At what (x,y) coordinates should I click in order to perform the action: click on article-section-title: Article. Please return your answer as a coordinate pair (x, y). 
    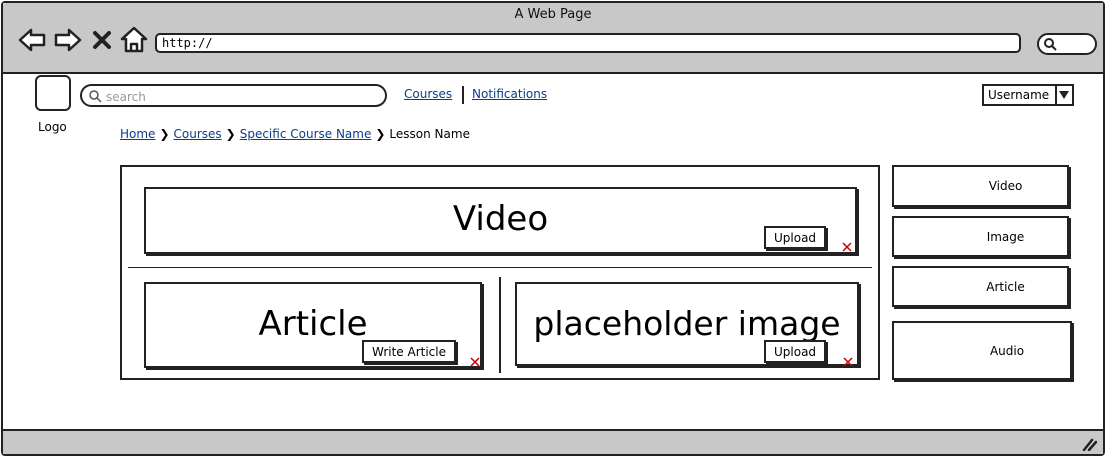
    Looking at the image, I should click on (313, 324).